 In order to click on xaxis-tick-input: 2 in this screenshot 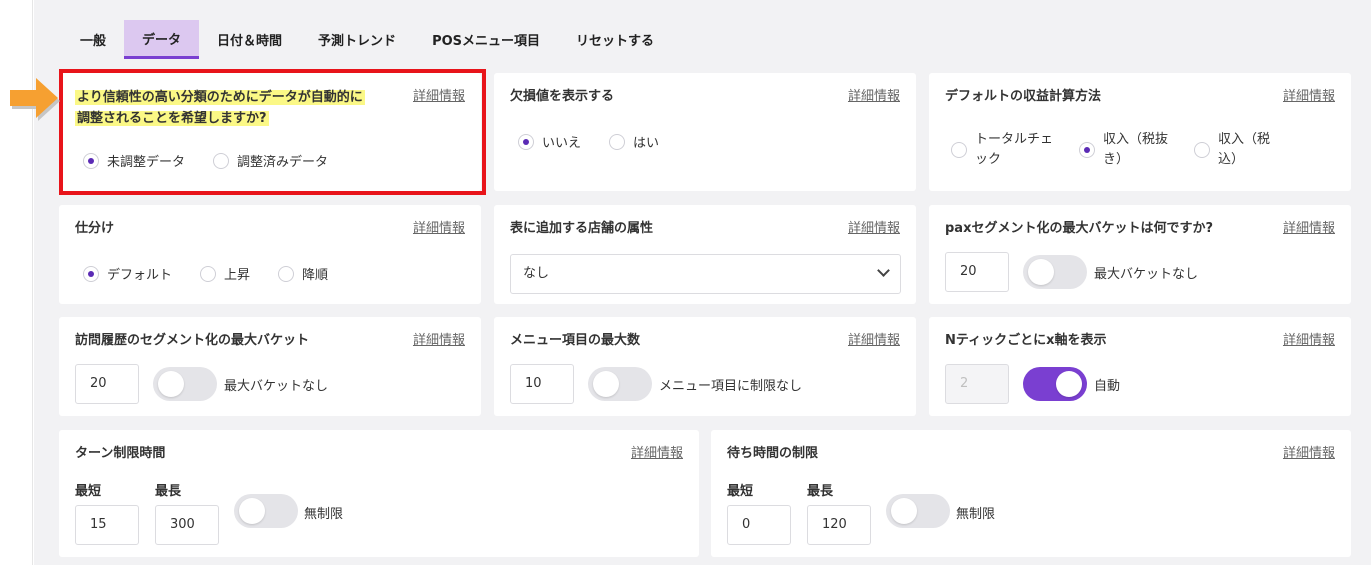, I will do `click(977, 384)`.